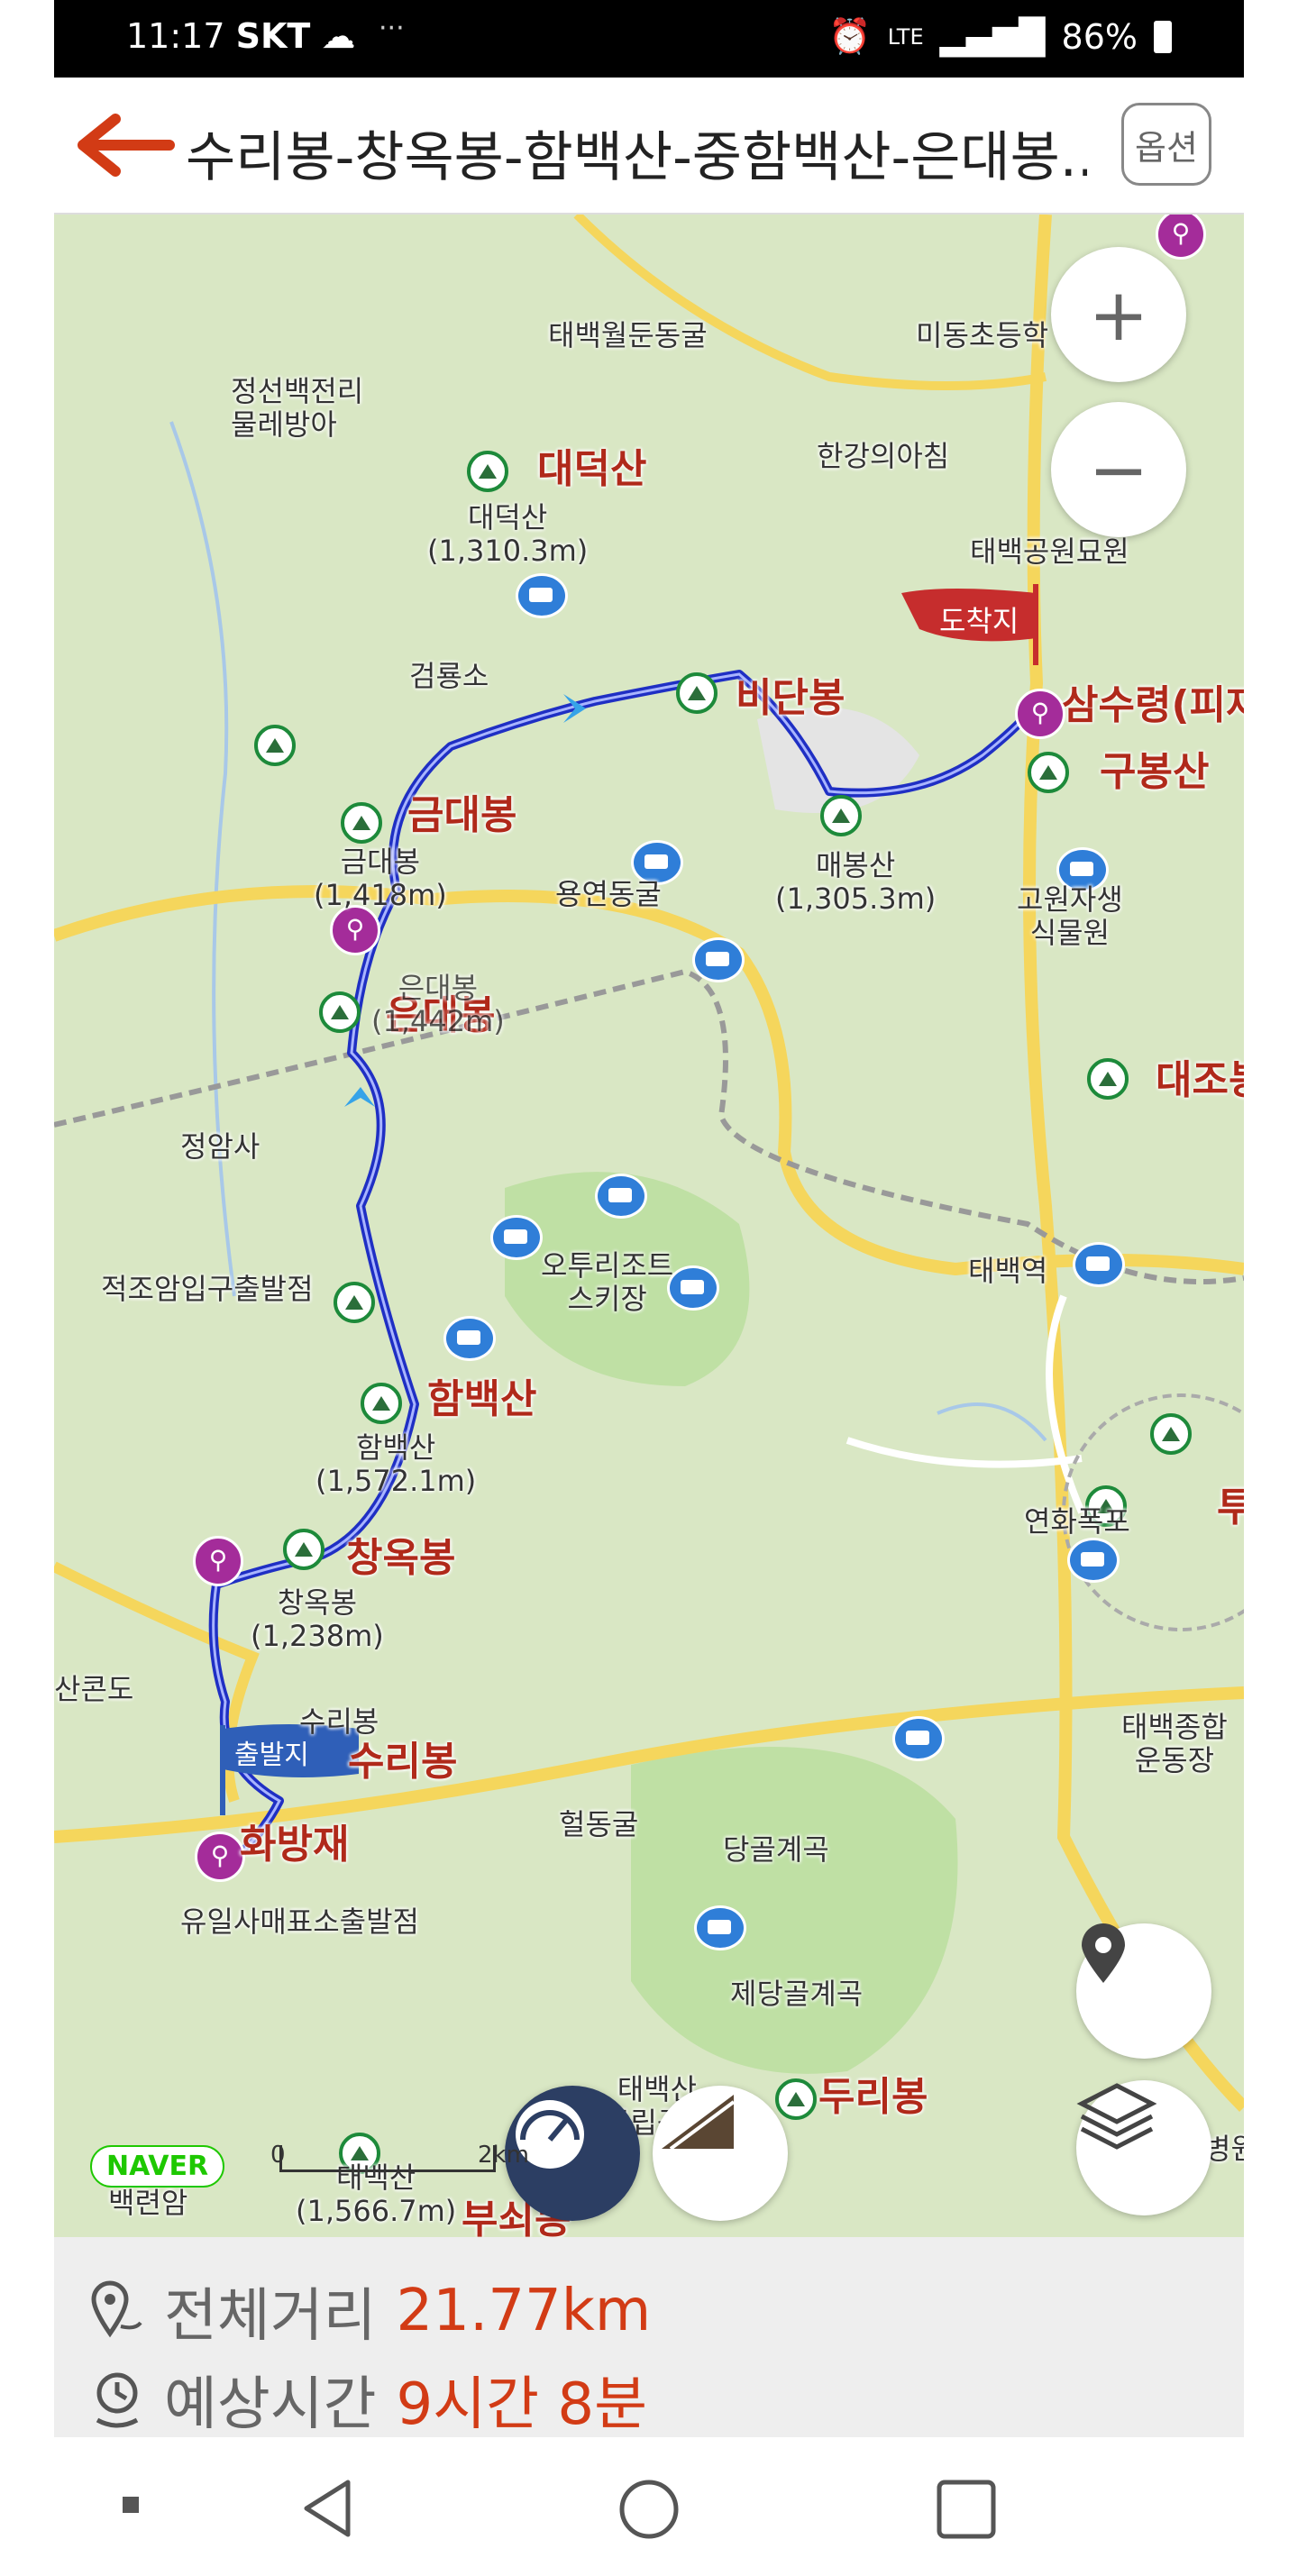 The image size is (1298, 2576). I want to click on map-label: 은대봉 (1,442m), so click(438, 1004).